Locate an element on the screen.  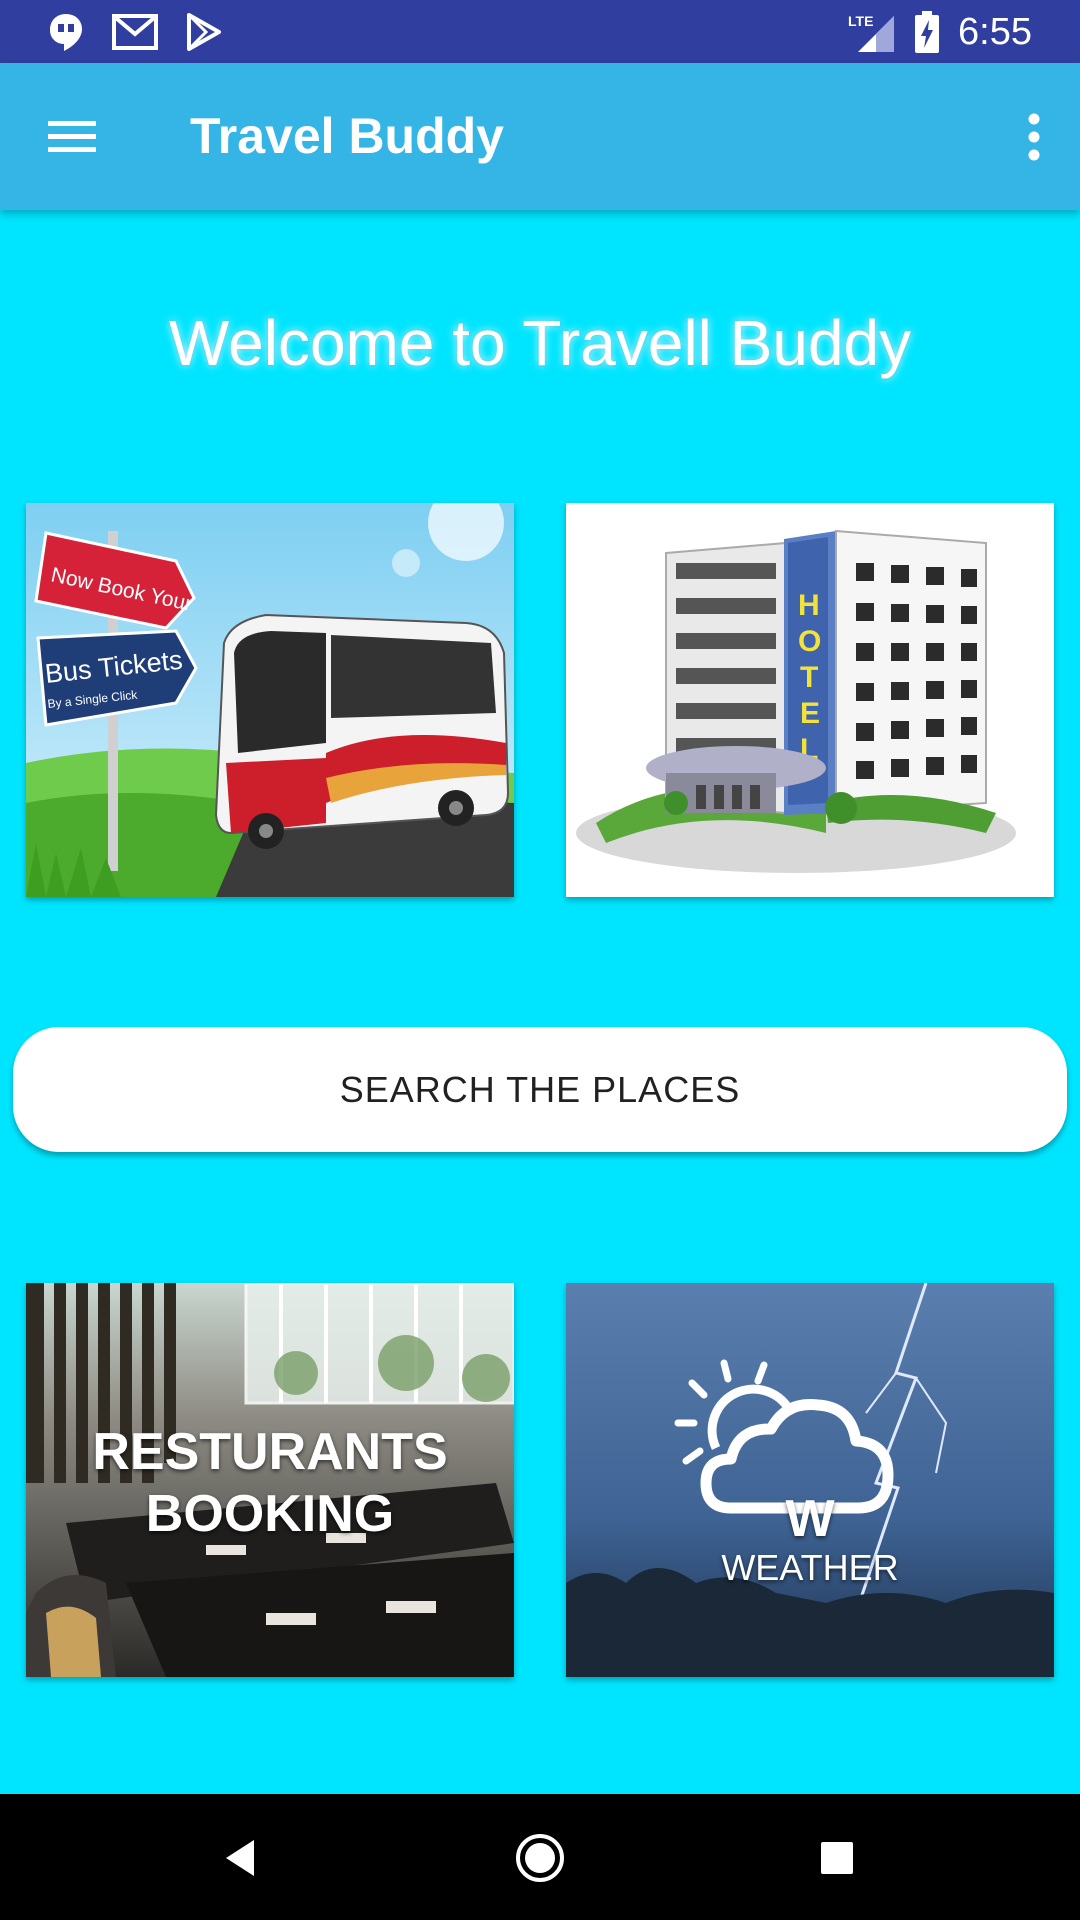
restaurants-caption-line1: RESTURANTS is located at coordinates (270, 1452).